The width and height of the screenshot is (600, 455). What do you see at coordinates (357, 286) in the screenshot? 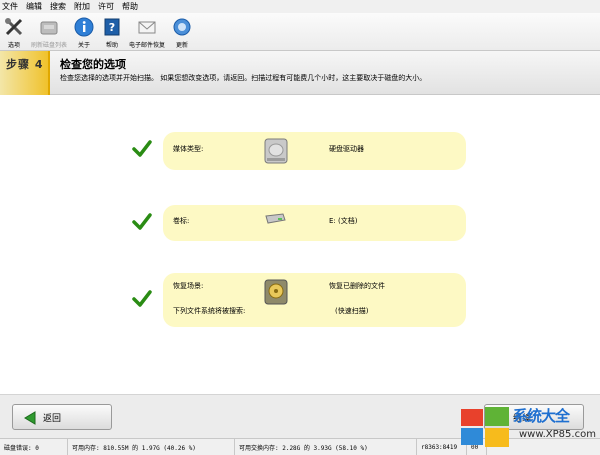
I see `scenario-value: 恢复已删除的文件` at bounding box center [357, 286].